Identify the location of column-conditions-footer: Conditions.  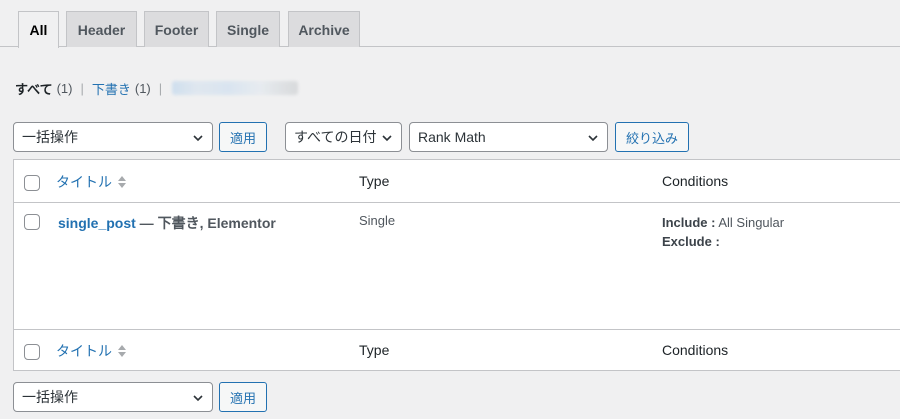
(695, 350).